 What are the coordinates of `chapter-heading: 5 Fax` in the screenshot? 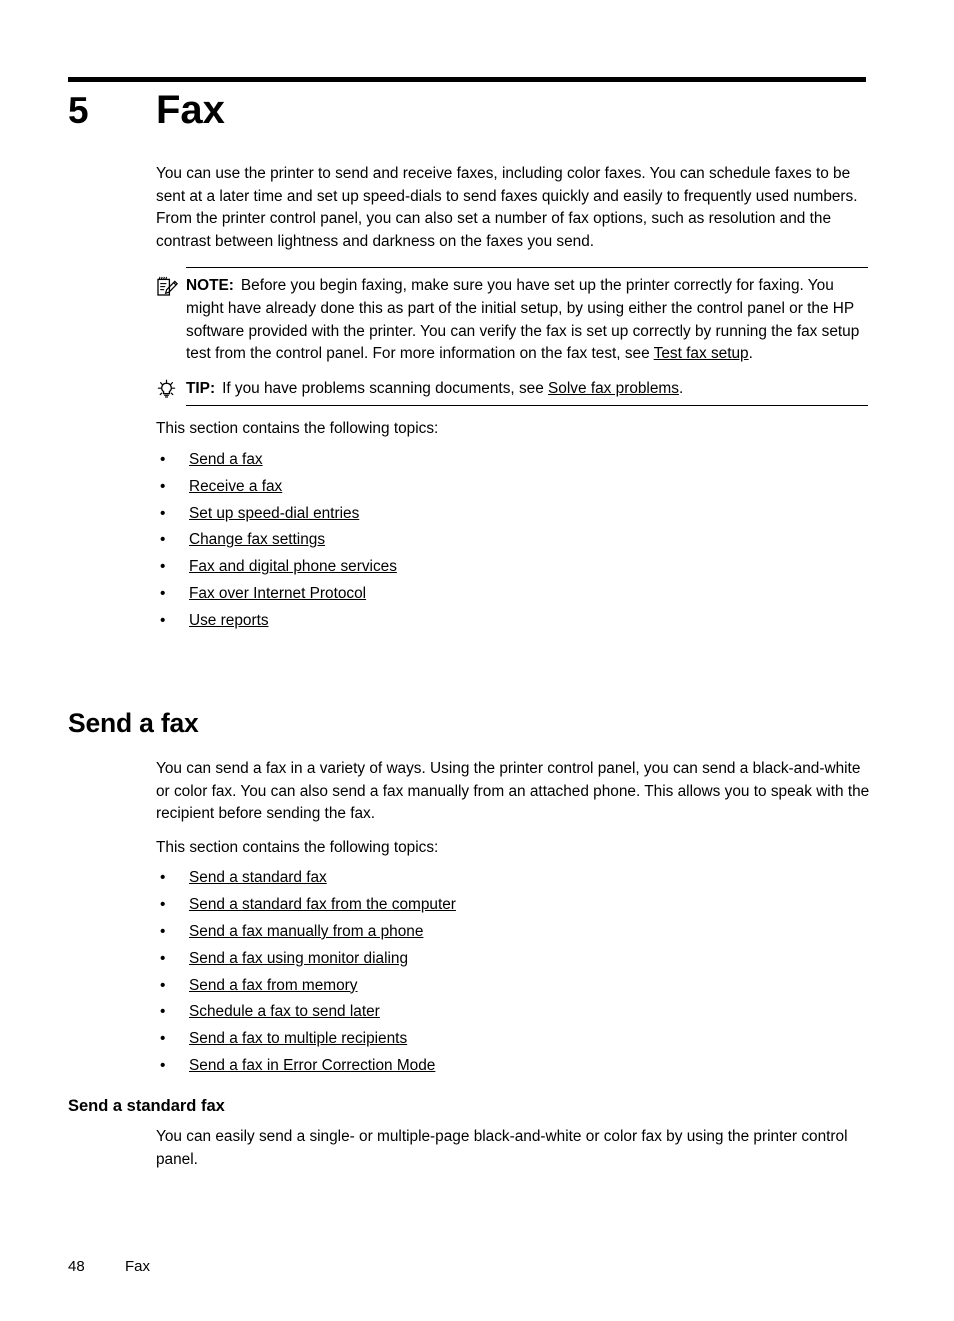 It's located at (468, 110).